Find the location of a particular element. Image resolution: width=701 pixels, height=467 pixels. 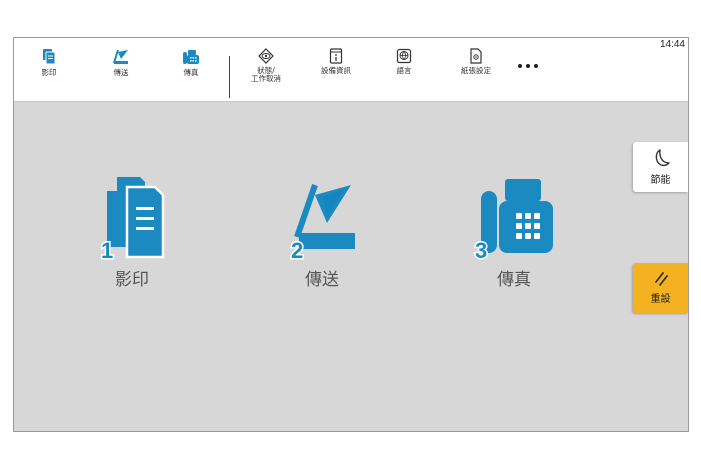

send-icon: 2 is located at coordinates (322, 222).